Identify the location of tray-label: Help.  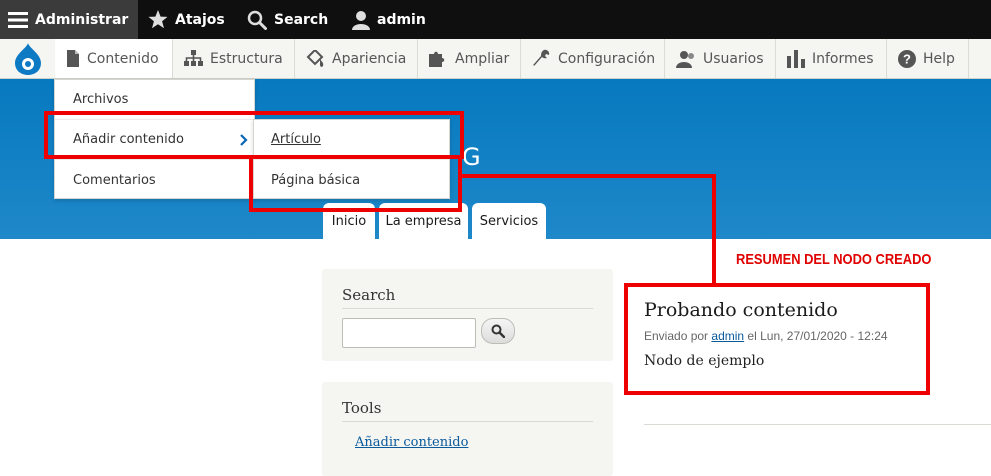
(939, 58).